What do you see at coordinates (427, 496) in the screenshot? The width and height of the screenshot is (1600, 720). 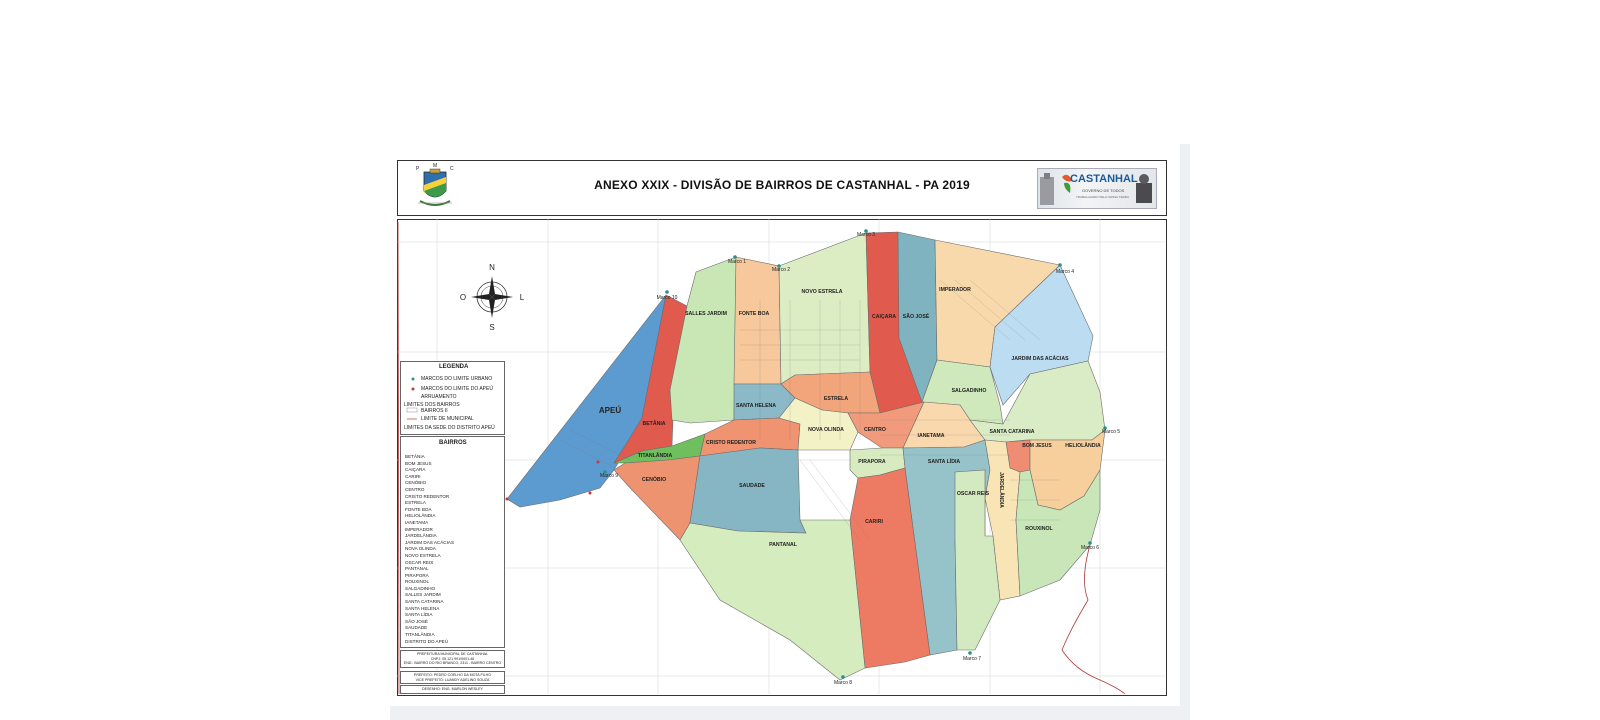 I see `bairro-item: CRISTO REDENTOR` at bounding box center [427, 496].